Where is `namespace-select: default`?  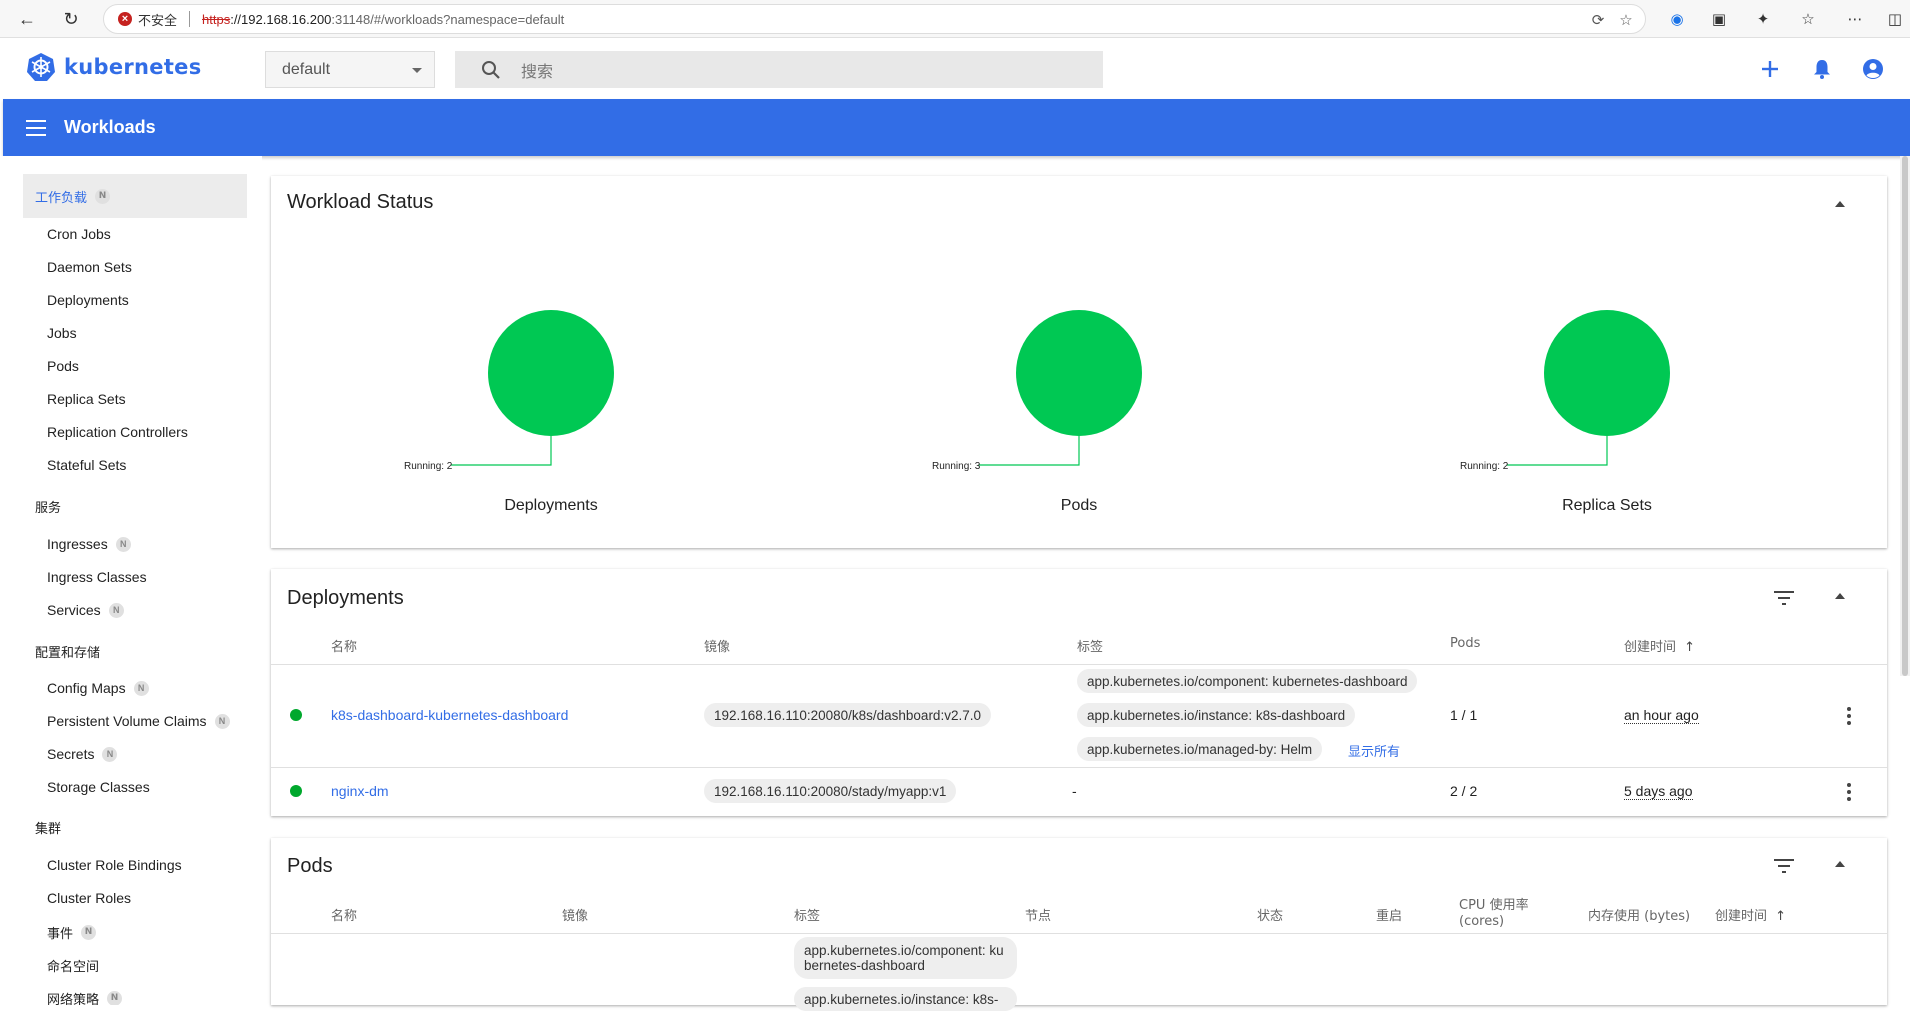 namespace-select: default is located at coordinates (350, 69).